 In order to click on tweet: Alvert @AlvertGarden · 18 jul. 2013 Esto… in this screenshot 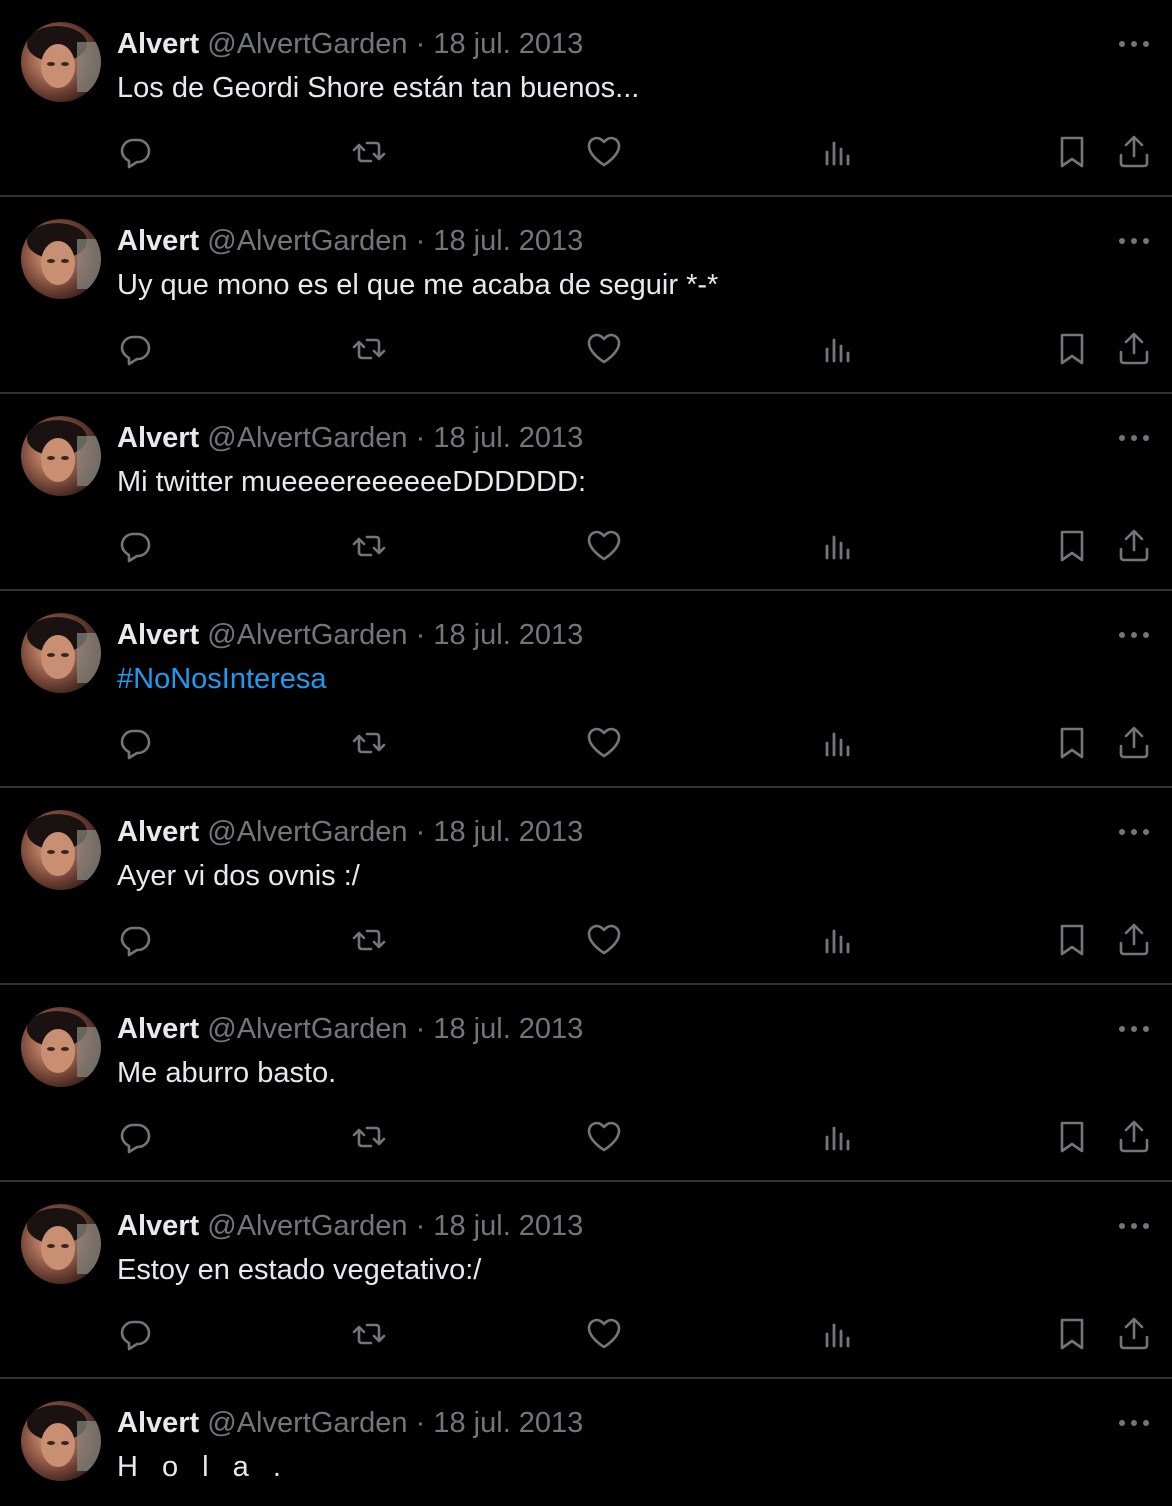, I will do `click(586, 1280)`.